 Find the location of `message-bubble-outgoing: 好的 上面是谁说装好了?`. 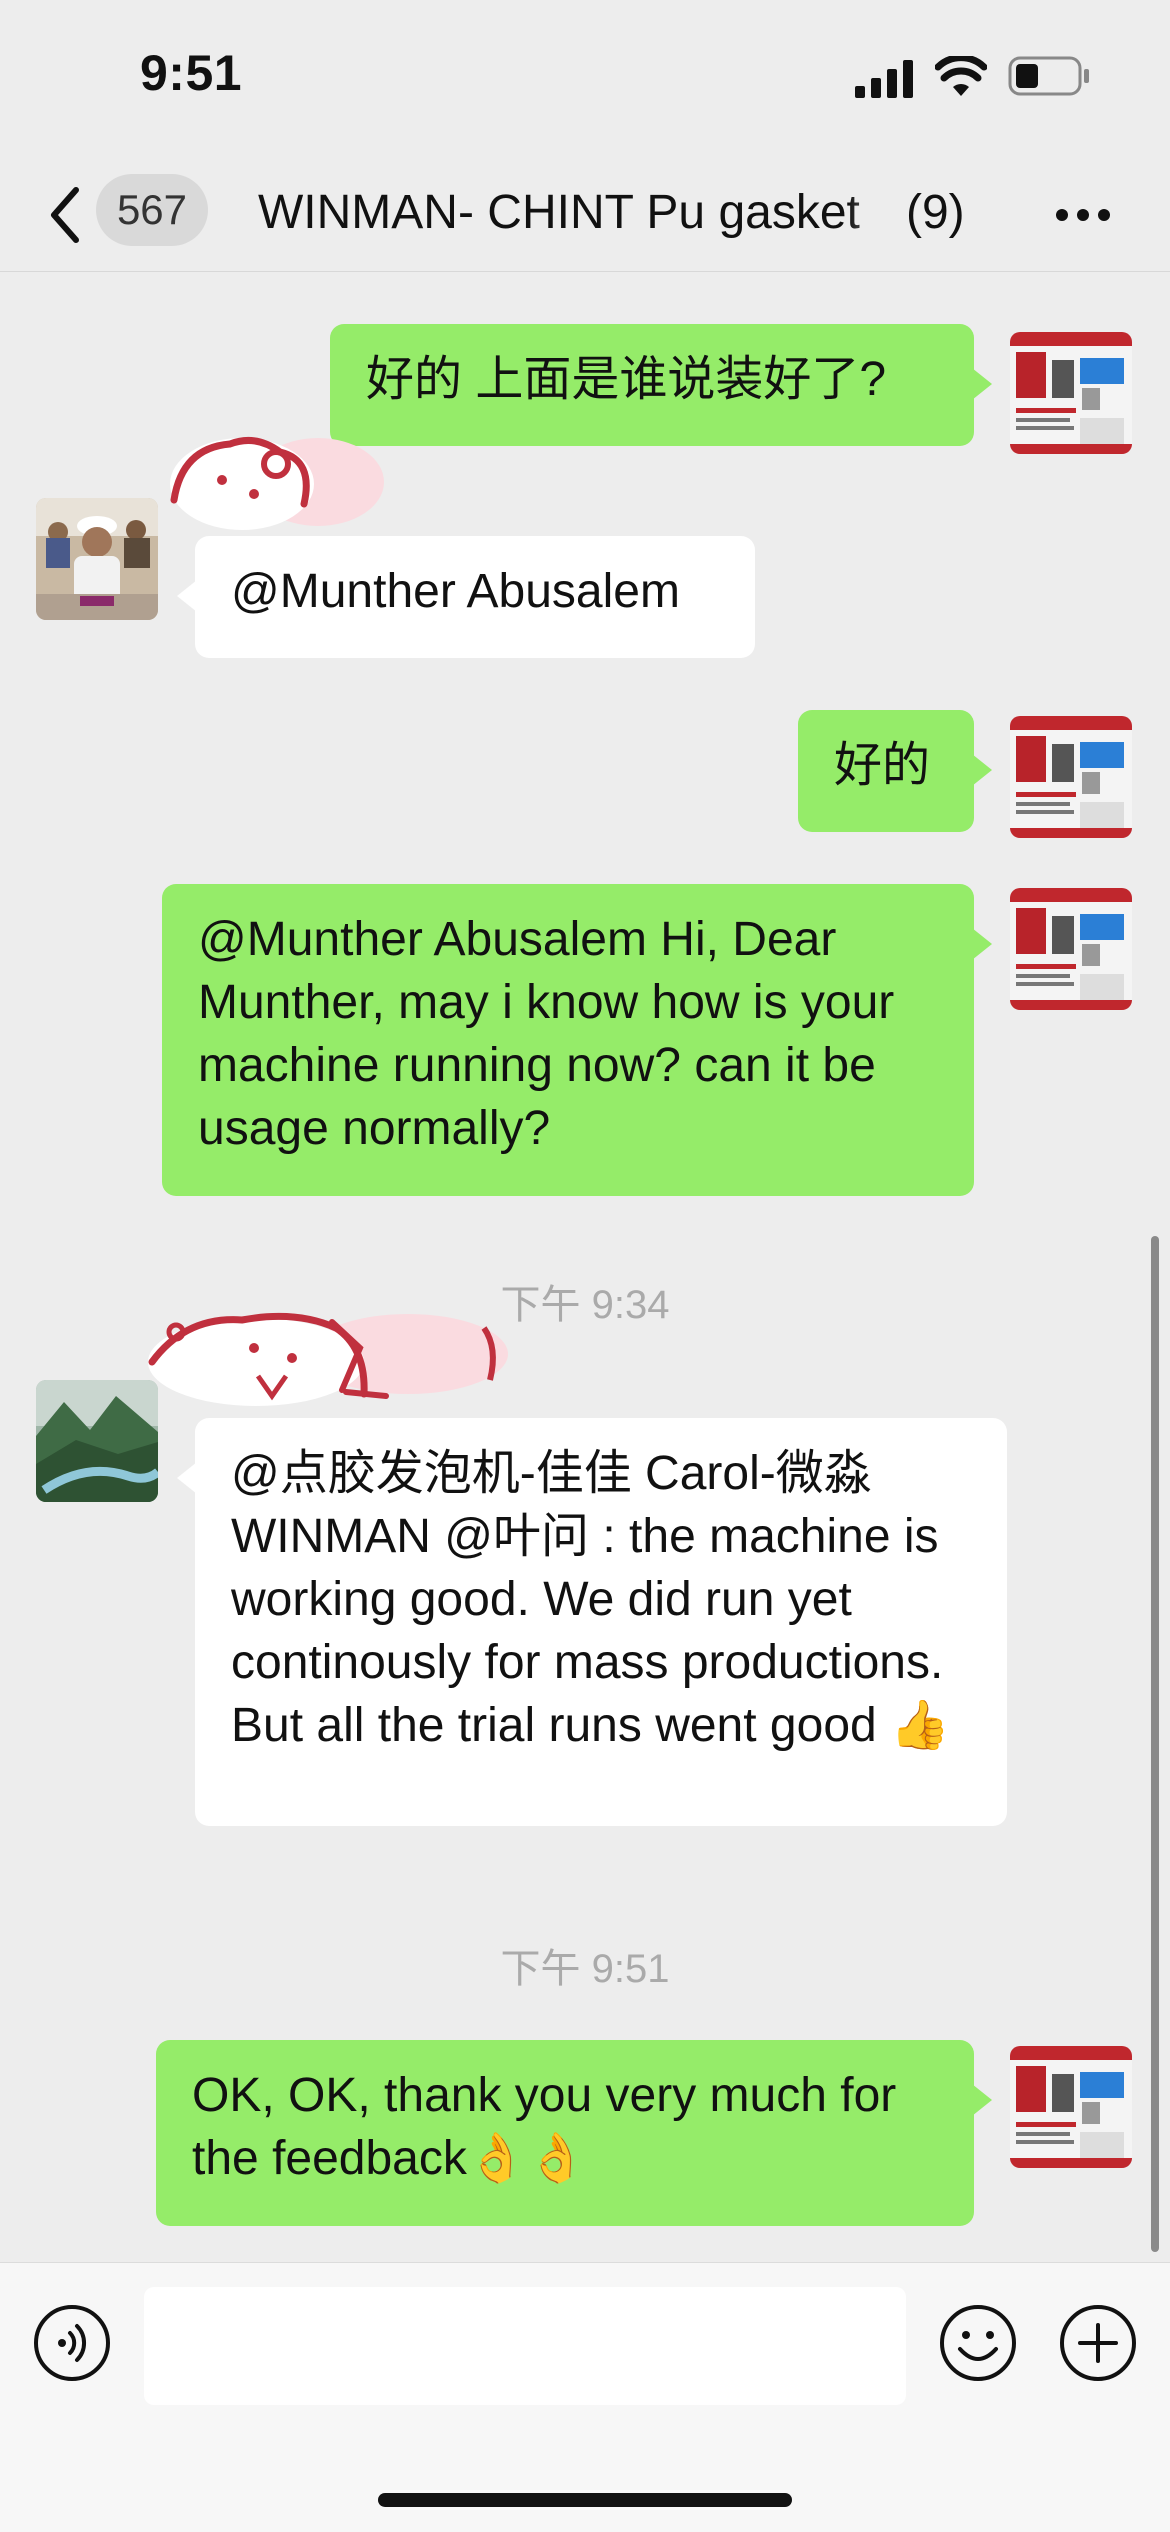

message-bubble-outgoing: 好的 上面是谁说装好了? is located at coordinates (661, 385).